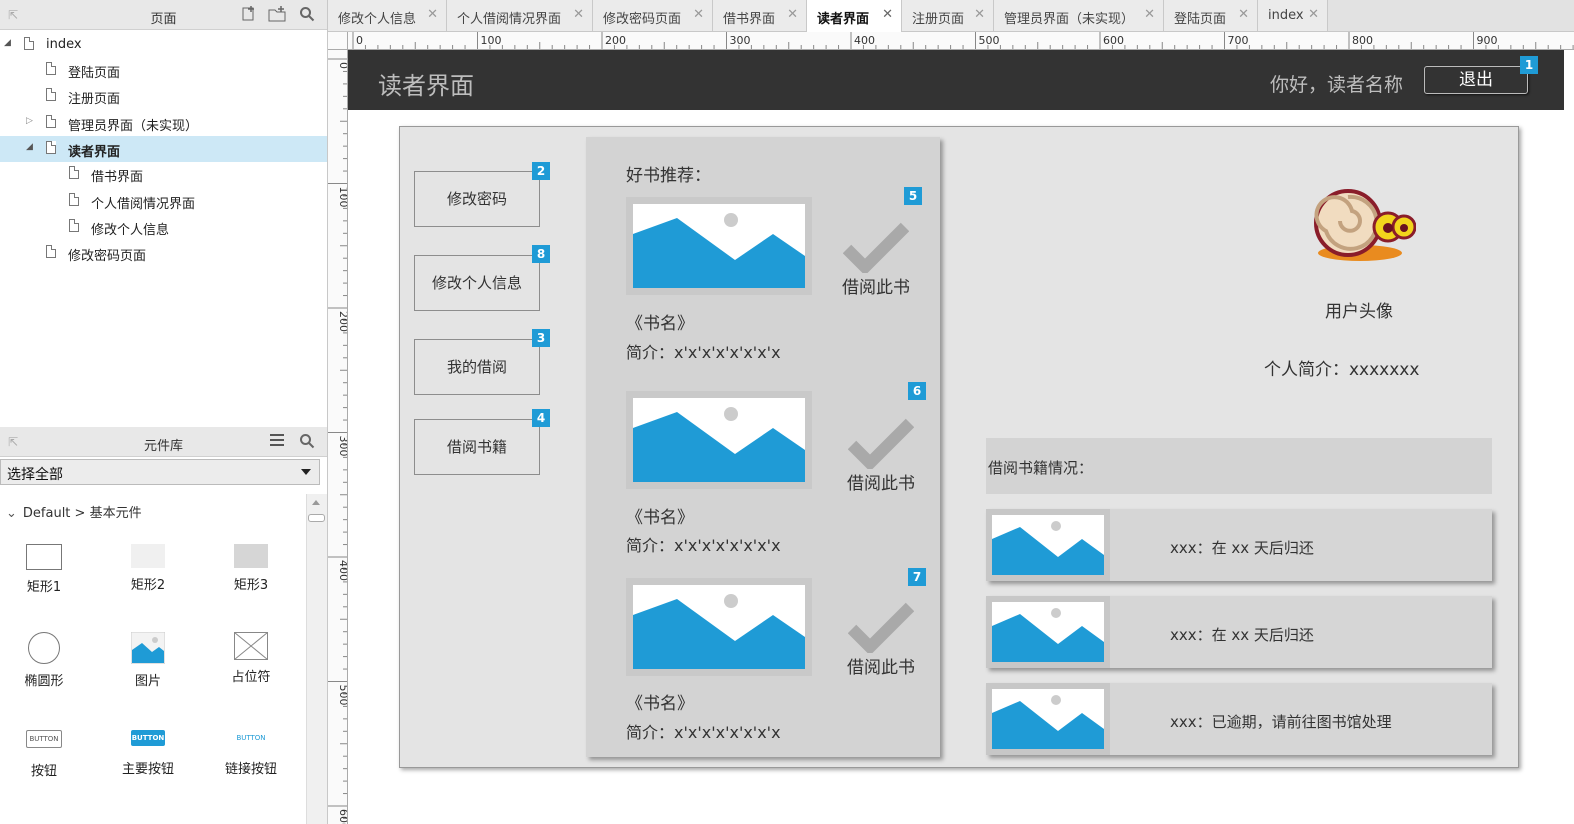 The image size is (1574, 824). What do you see at coordinates (249, 15) in the screenshot?
I see `add-page-icon` at bounding box center [249, 15].